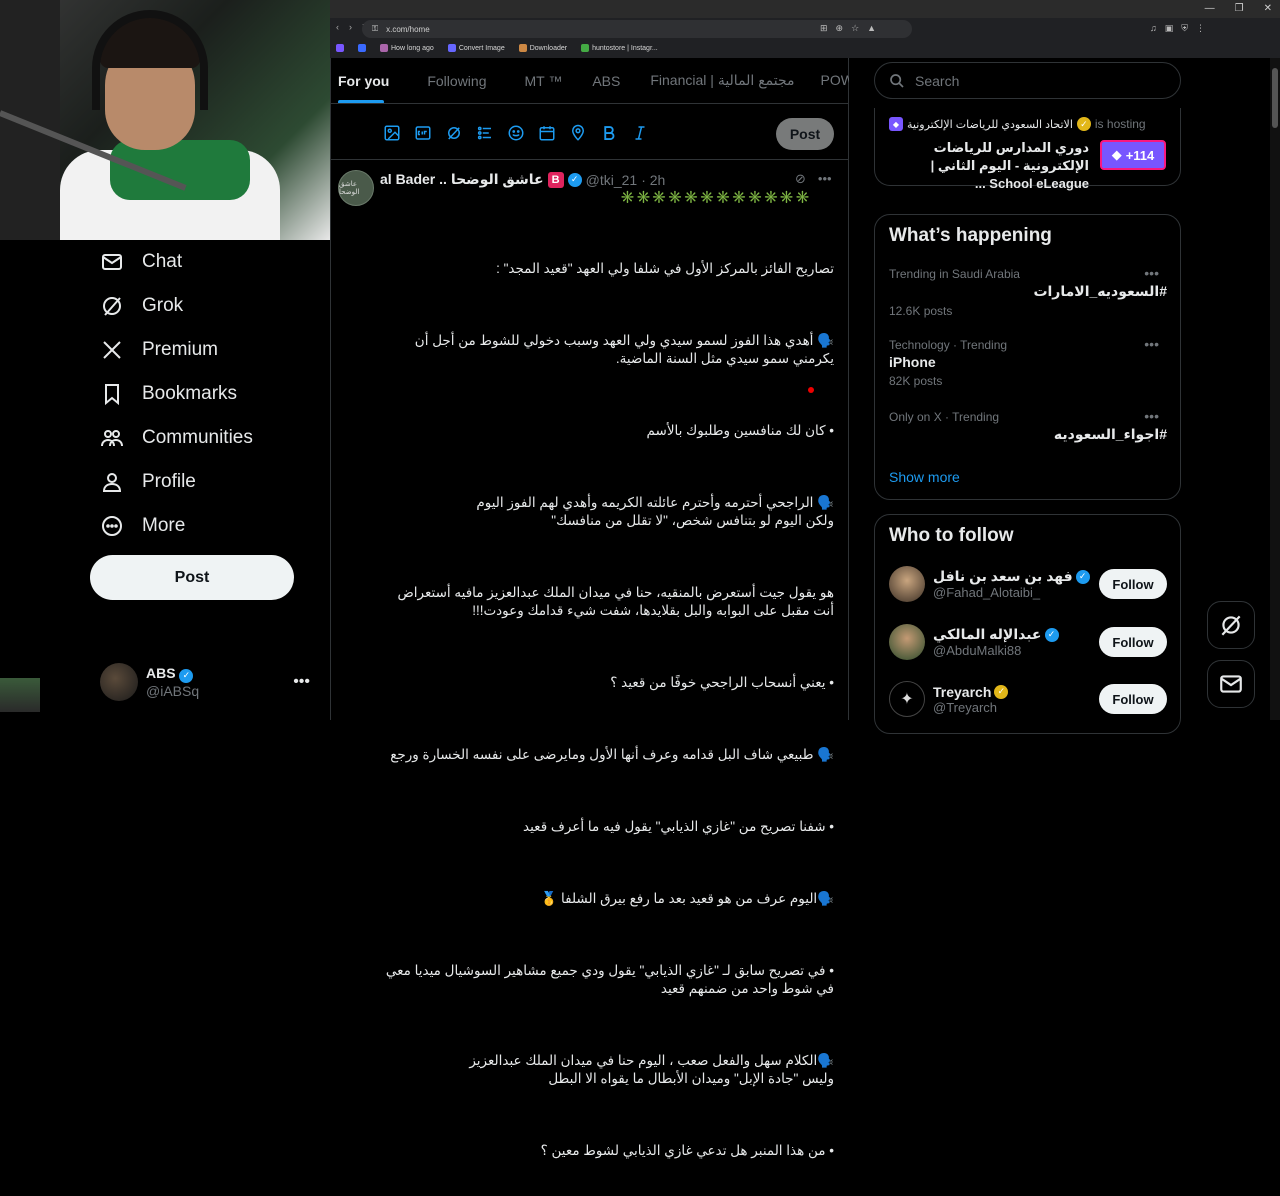 Image resolution: width=1280 pixels, height=1196 pixels. I want to click on cursor-dot, so click(811, 390).